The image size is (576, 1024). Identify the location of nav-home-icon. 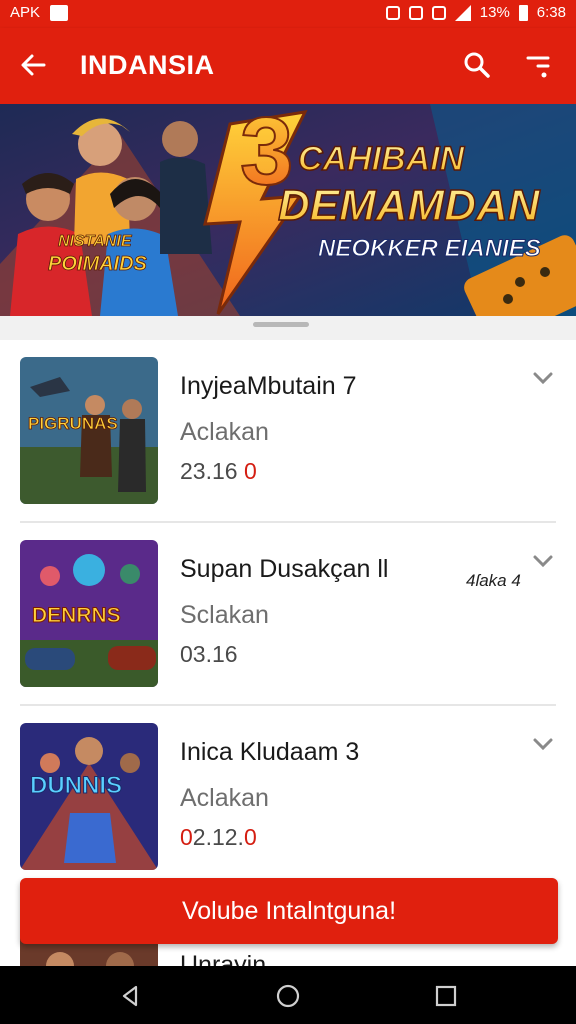
(288, 996).